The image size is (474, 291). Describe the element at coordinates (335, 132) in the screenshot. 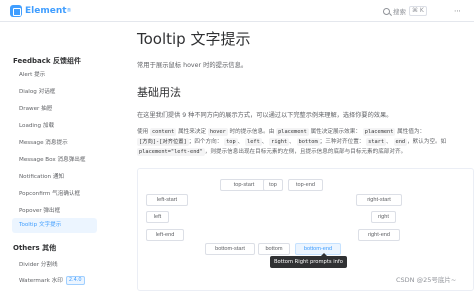

I see `usage-text: 属性决定展示效果：` at that location.